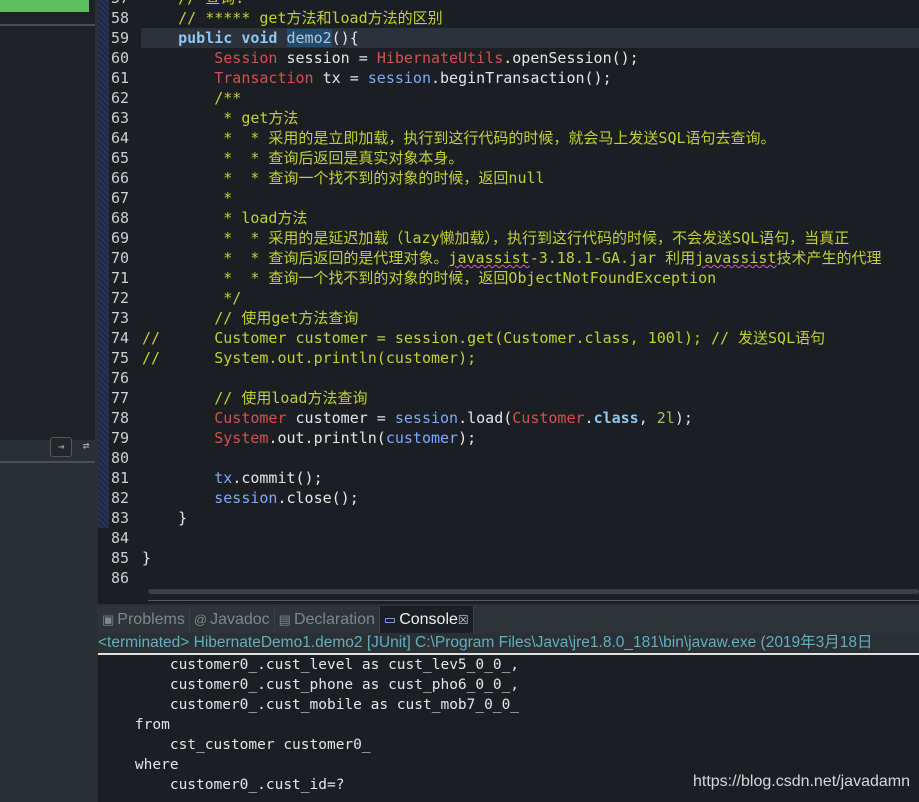 This screenshot has width=919, height=802. I want to click on code-line: *, so click(187, 198).